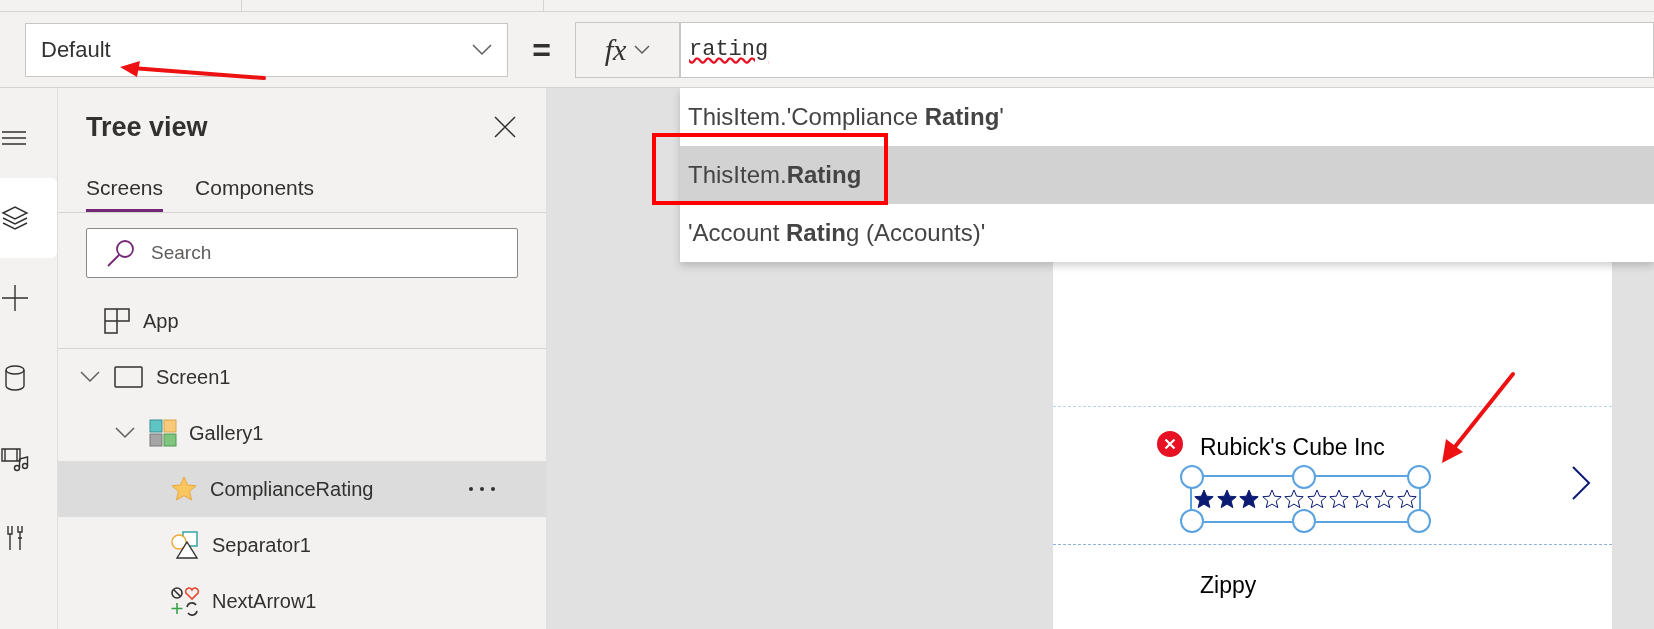  I want to click on gallery-icon, so click(163, 433).